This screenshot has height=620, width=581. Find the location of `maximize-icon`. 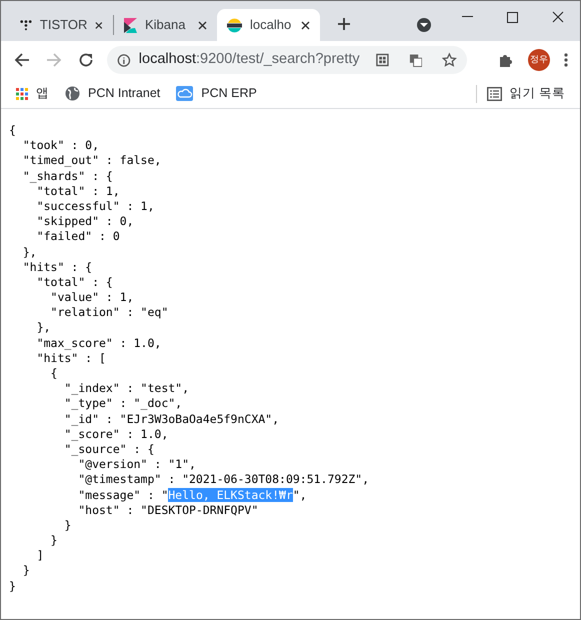

maximize-icon is located at coordinates (512, 17).